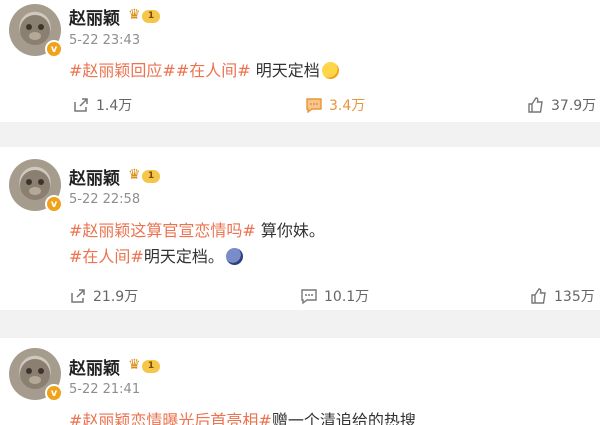 The width and height of the screenshot is (600, 425). I want to click on like-count: 37.9万, so click(574, 106).